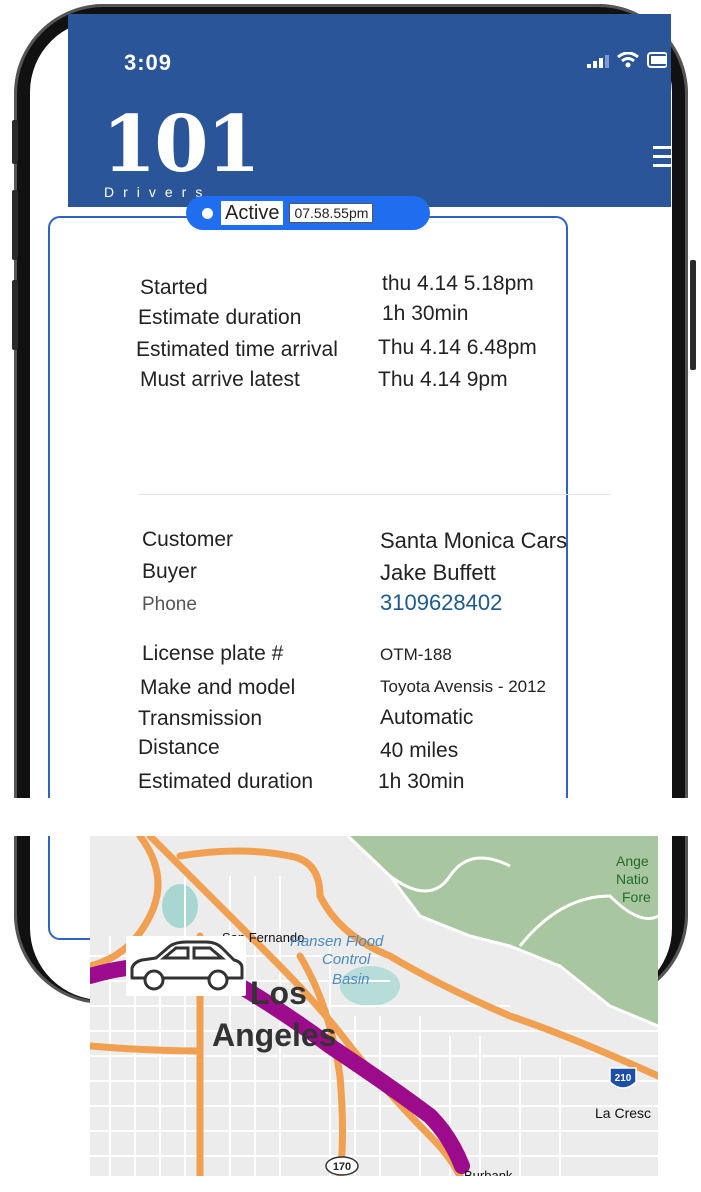 The width and height of the screenshot is (701, 1192). Describe the element at coordinates (188, 539) in the screenshot. I see `customer-label: Customer` at that location.